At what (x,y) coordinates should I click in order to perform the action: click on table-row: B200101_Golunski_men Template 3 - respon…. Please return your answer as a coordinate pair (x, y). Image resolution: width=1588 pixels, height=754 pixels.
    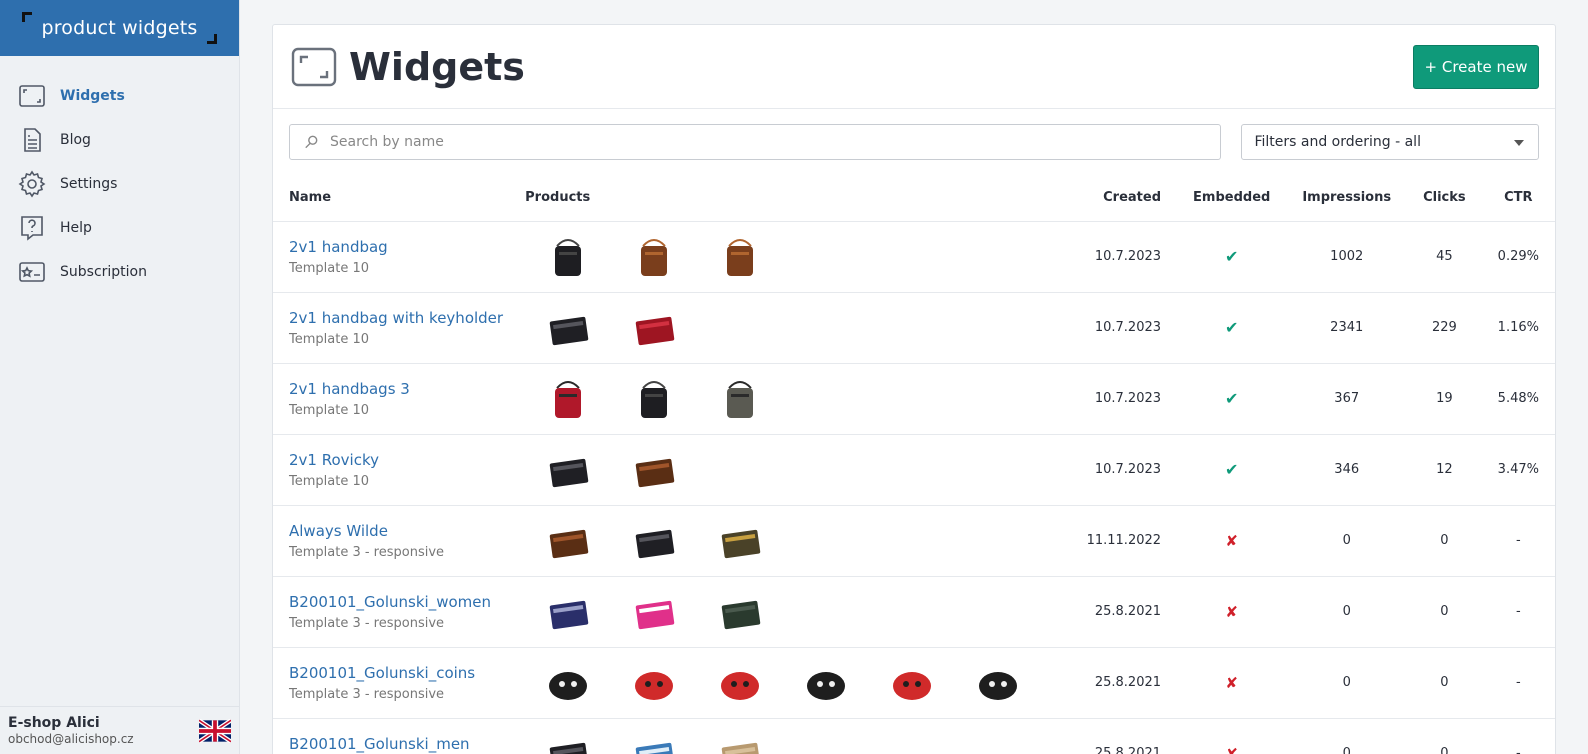
    Looking at the image, I should click on (914, 736).